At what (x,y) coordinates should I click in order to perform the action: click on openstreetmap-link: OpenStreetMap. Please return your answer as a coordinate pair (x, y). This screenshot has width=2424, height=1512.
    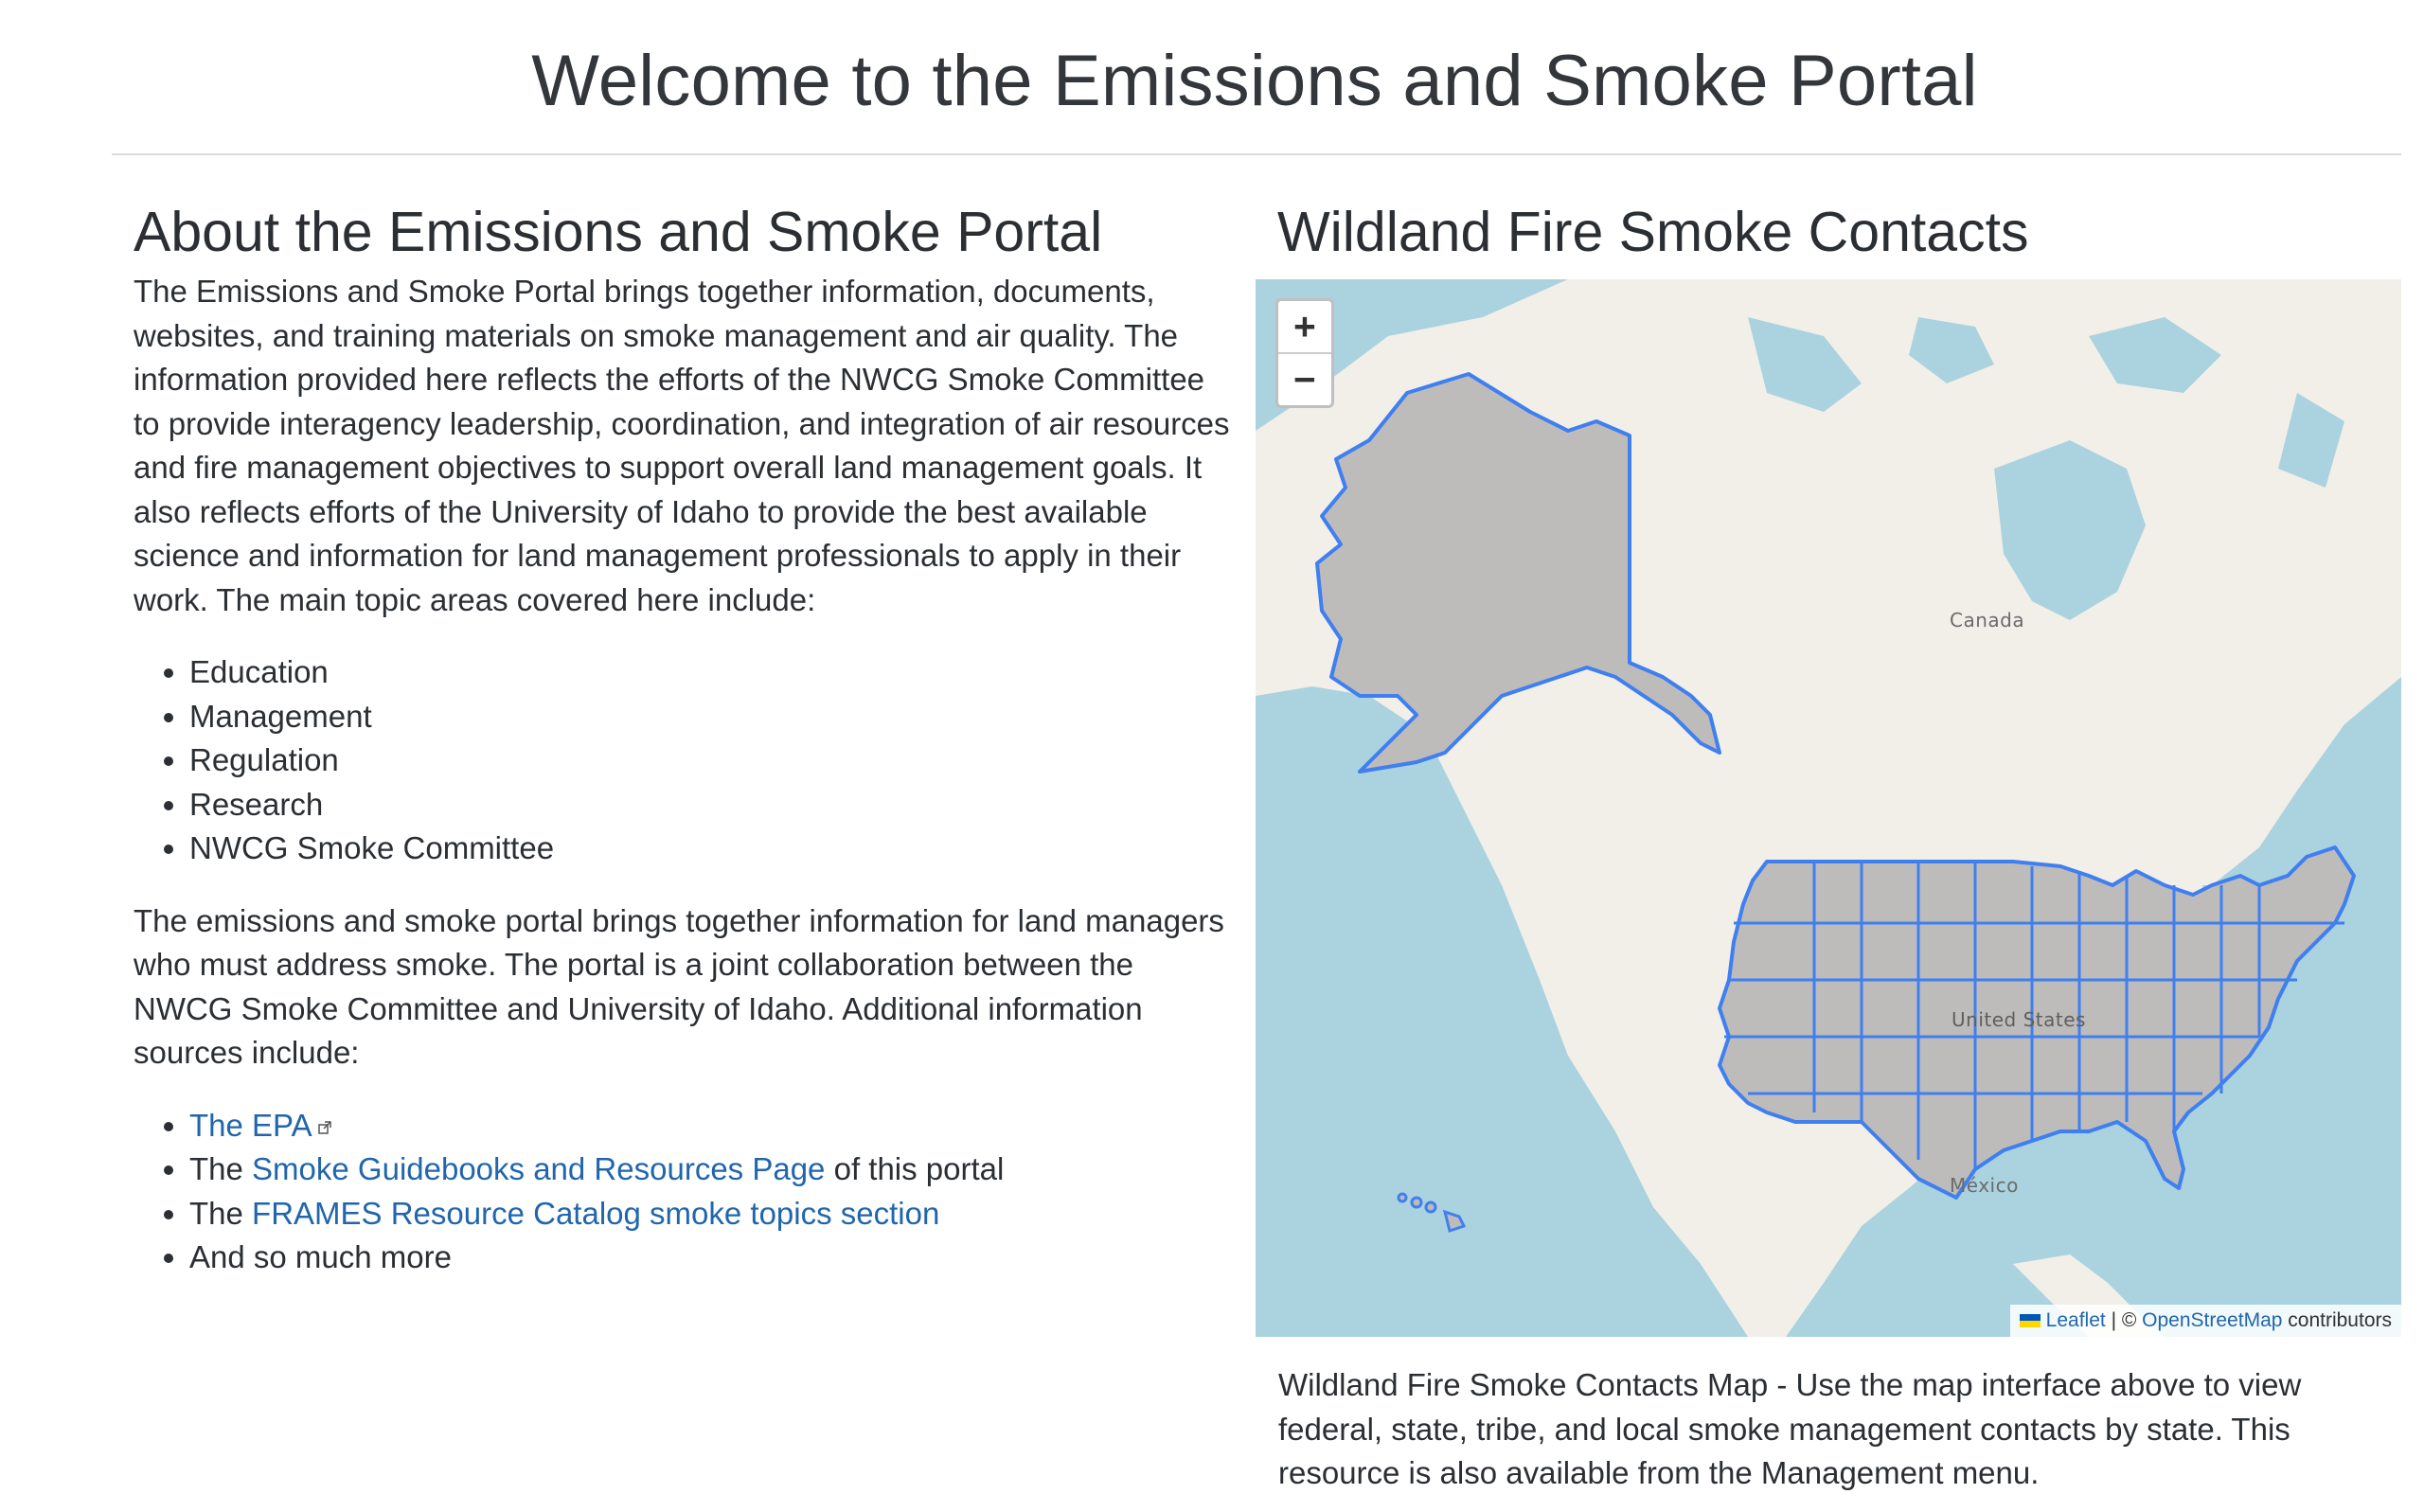
    Looking at the image, I should click on (2212, 1320).